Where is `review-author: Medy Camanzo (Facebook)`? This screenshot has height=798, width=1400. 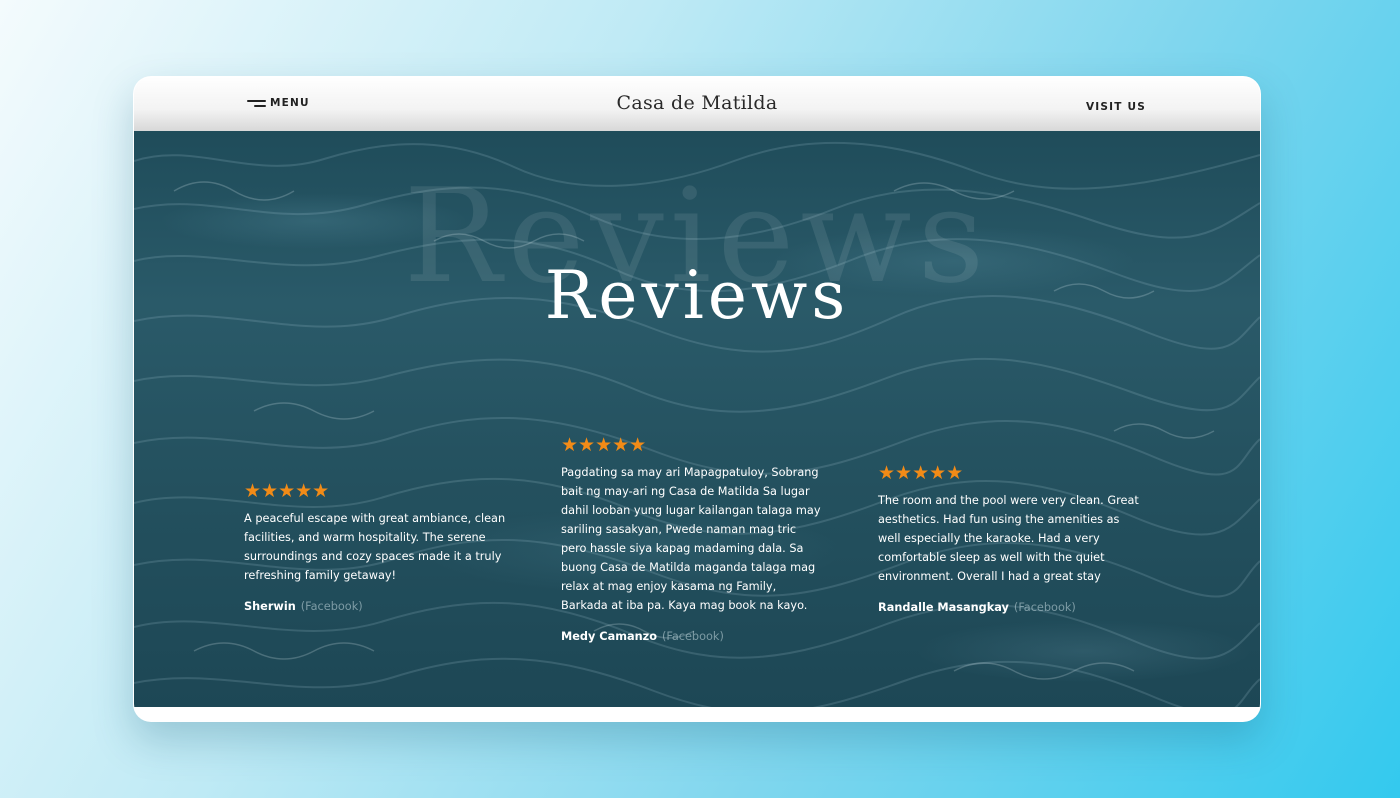 review-author: Medy Camanzo (Facebook) is located at coordinates (692, 636).